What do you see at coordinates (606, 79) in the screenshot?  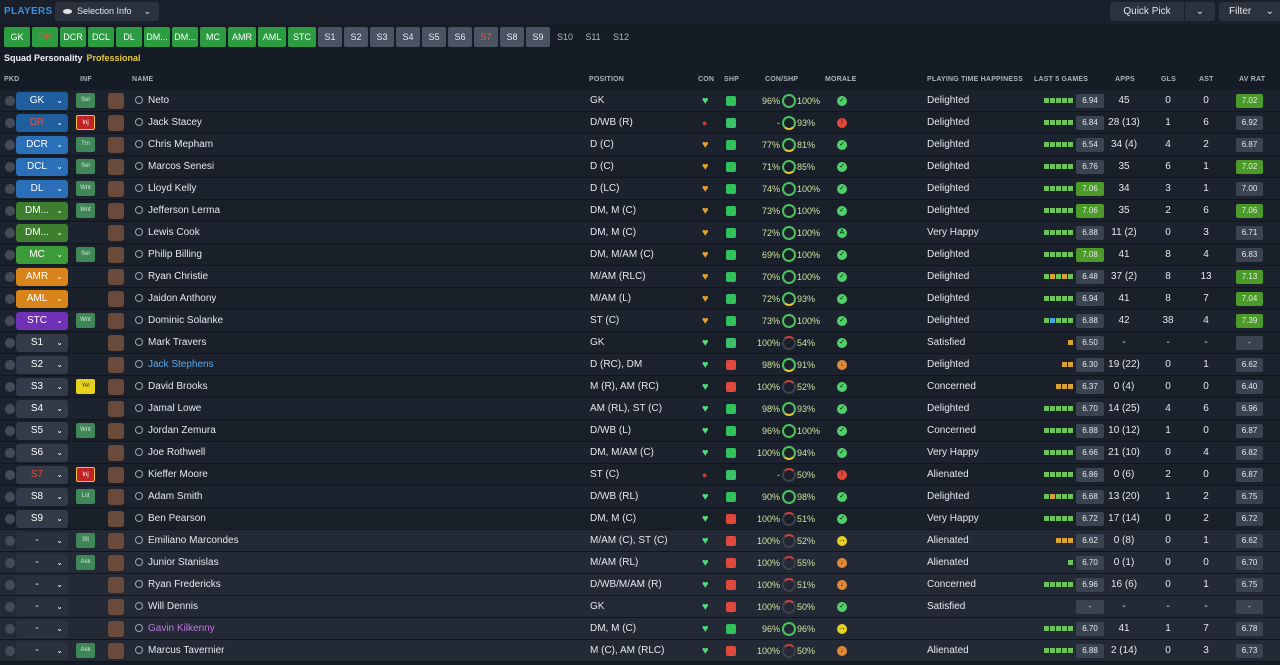 I see `column-header: POSITION` at bounding box center [606, 79].